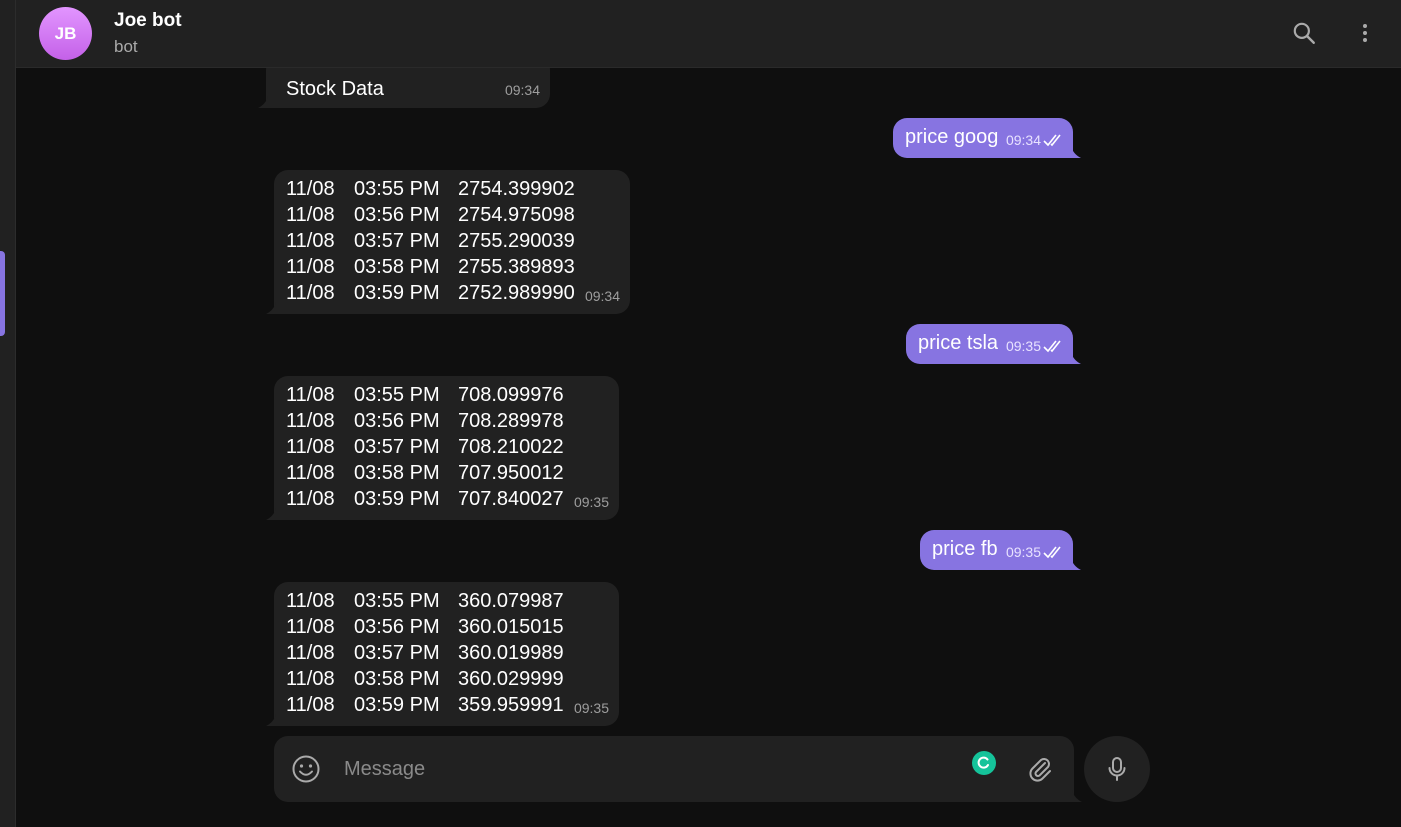 The width and height of the screenshot is (1401, 827). I want to click on voice-record-button, so click(1117, 769).